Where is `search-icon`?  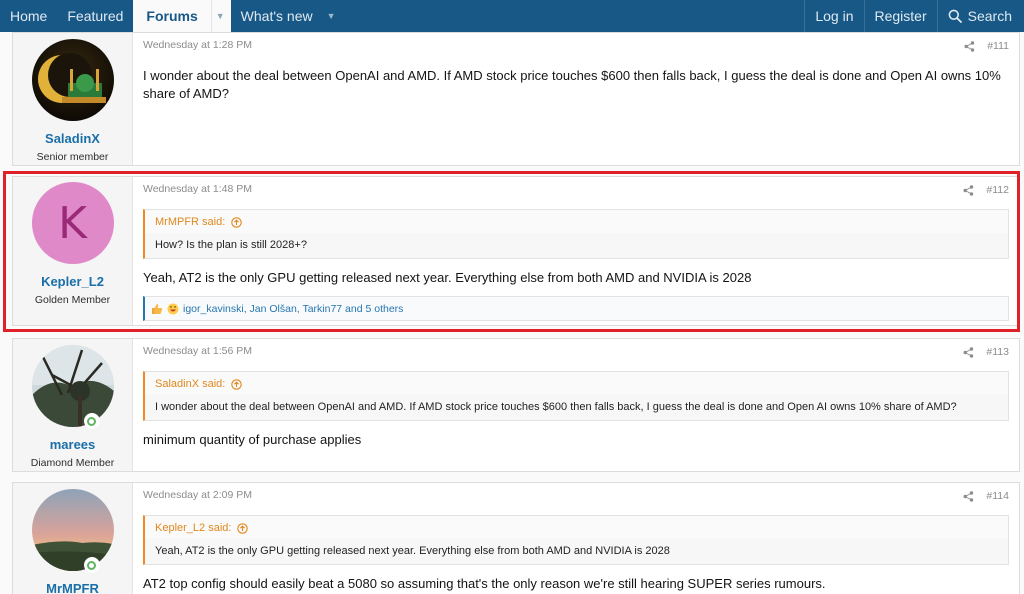 search-icon is located at coordinates (955, 16).